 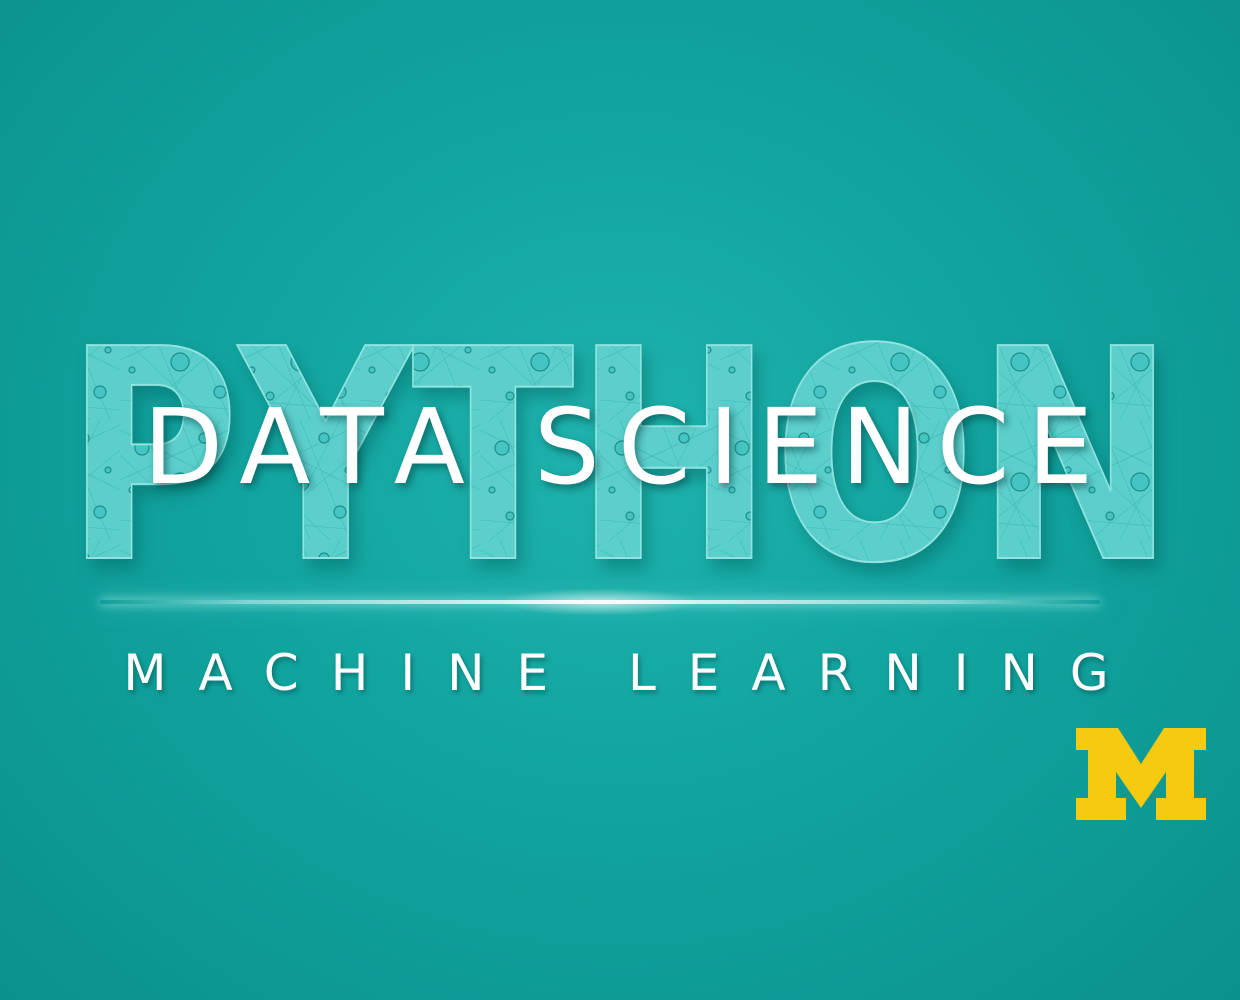 I want to click on divider-center-glow, so click(x=600, y=602).